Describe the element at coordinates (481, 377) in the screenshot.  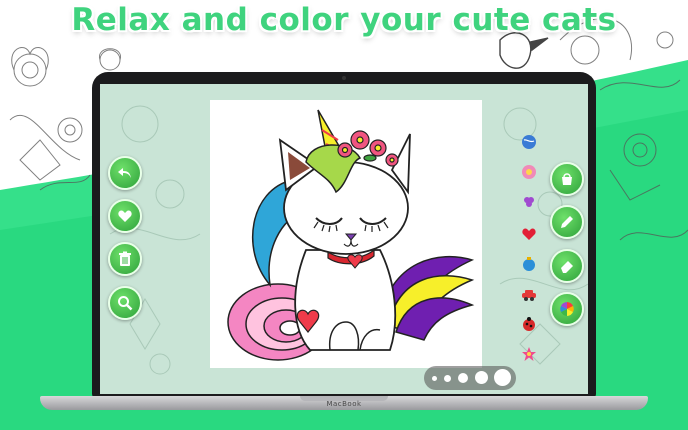
I see `brush-size-large` at that location.